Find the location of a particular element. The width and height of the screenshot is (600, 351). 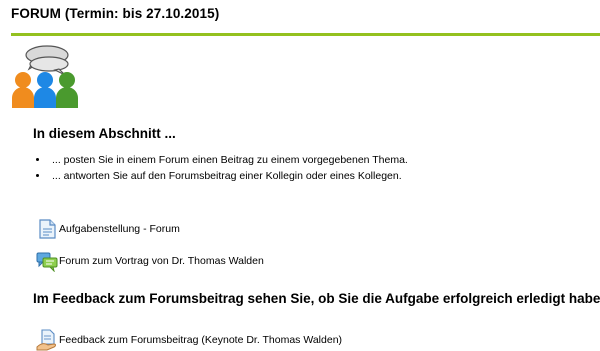

forum-people-icon is located at coordinates (45, 76).